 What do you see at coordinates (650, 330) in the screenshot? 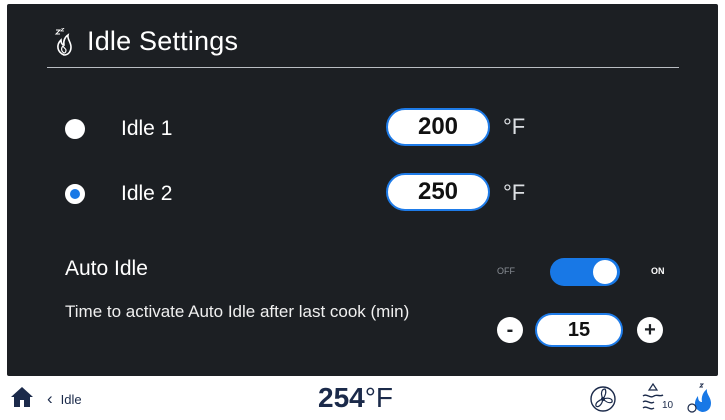
I see `increment-button: +` at bounding box center [650, 330].